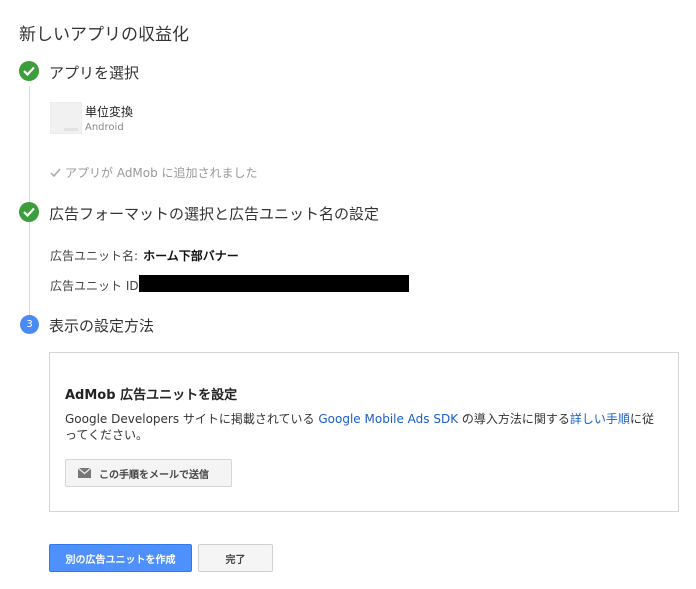 The height and width of the screenshot is (589, 696). I want to click on detailed-steps-link: 詳しい手順, so click(600, 419).